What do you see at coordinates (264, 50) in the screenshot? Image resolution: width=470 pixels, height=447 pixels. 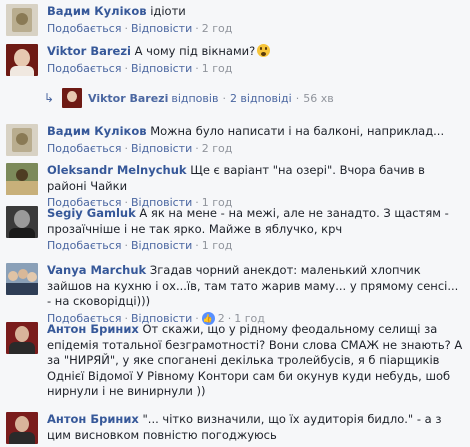 I see `surprised-emoji-icon` at bounding box center [264, 50].